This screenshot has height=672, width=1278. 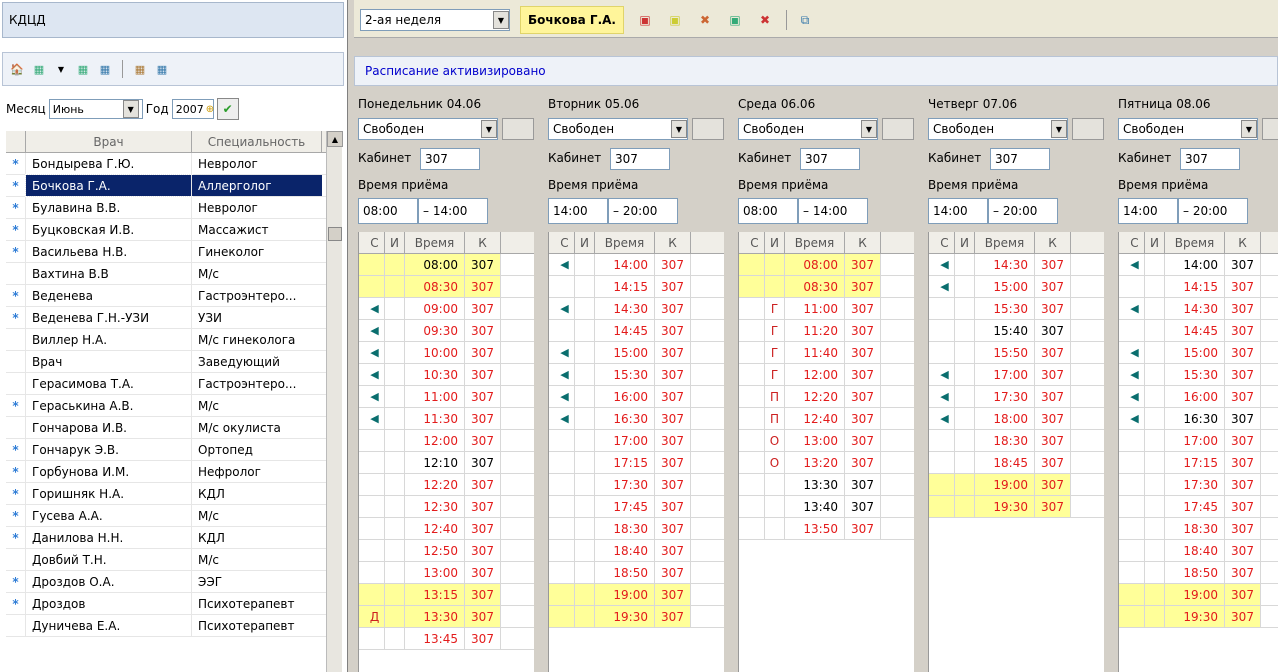 What do you see at coordinates (826, 485) in the screenshot?
I see `slot-row: 13:30 307` at bounding box center [826, 485].